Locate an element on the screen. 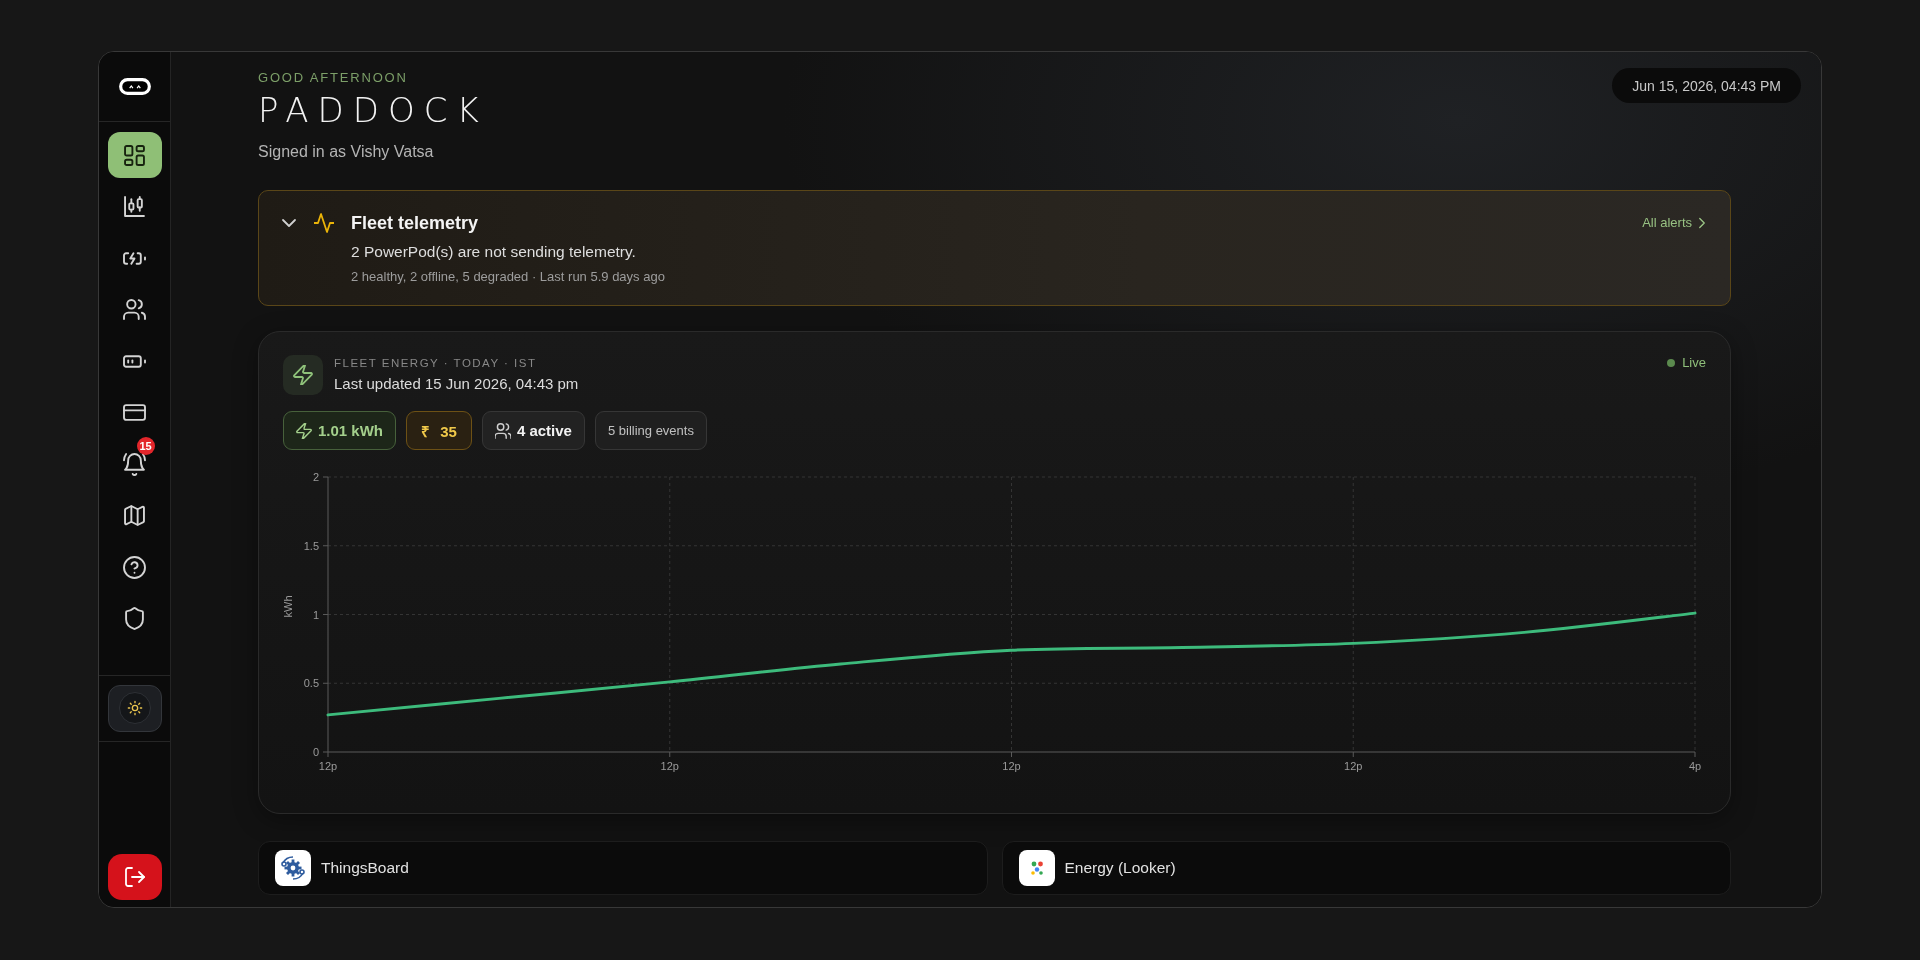 The width and height of the screenshot is (1920, 960). dots-icon is located at coordinates (1036, 868).